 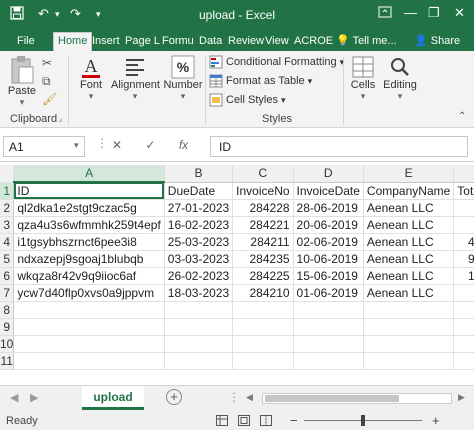 What do you see at coordinates (89, 276) in the screenshot?
I see `cell: wkqza8r42v9q9iioc6af` at bounding box center [89, 276].